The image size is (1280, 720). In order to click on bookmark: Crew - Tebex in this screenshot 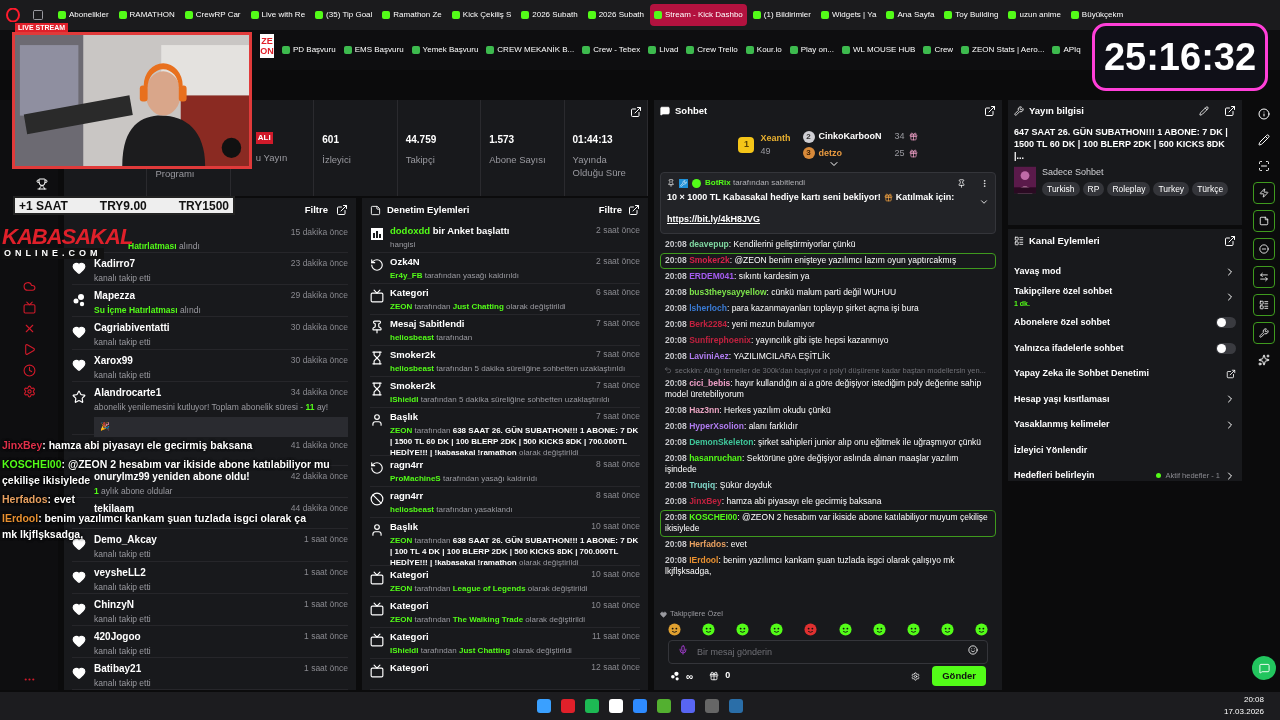, I will do `click(611, 50)`.